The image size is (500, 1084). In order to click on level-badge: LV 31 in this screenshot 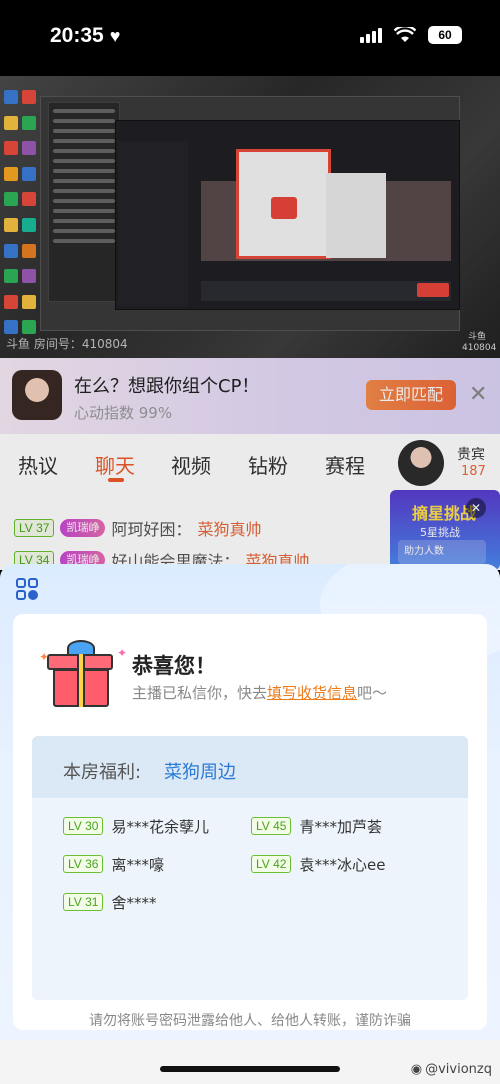, I will do `click(83, 902)`.